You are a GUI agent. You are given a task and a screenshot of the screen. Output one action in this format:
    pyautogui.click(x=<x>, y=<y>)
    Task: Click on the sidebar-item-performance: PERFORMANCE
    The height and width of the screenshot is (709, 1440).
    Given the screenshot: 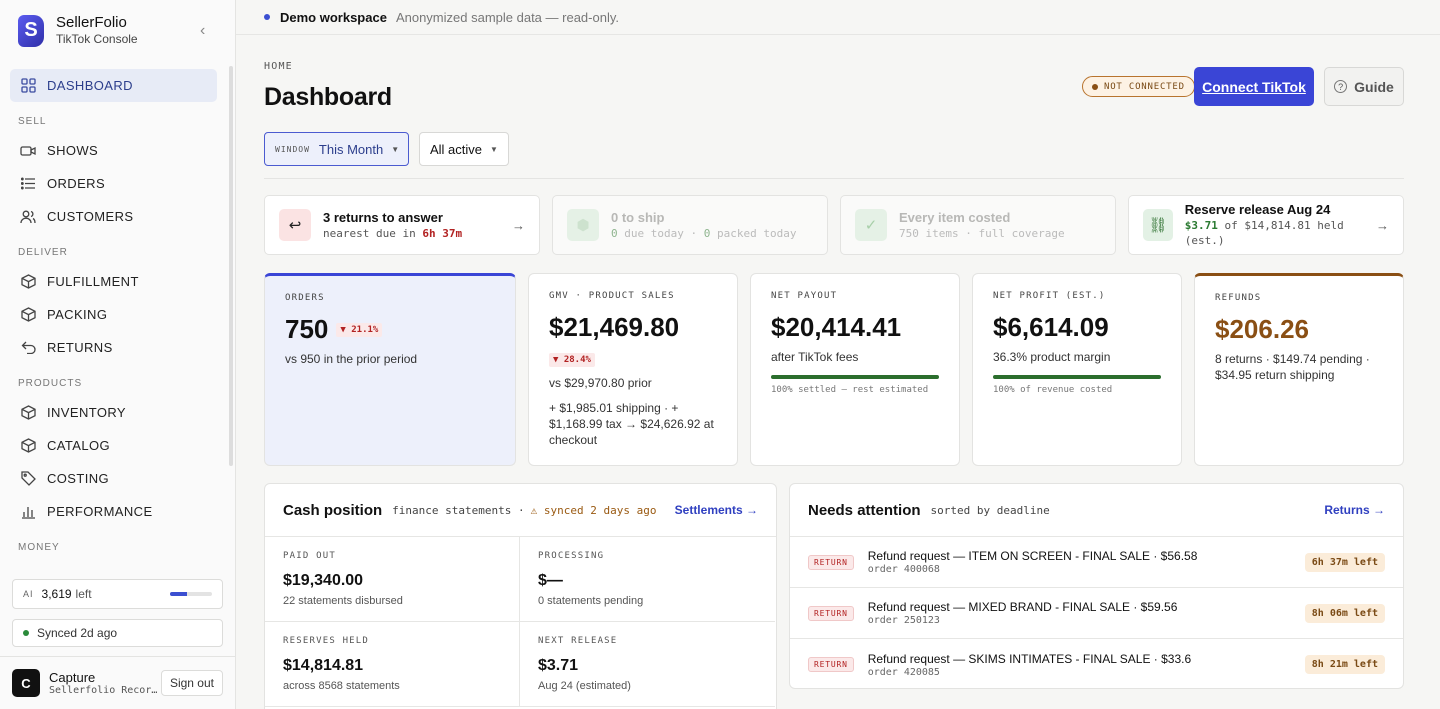 What is the action you would take?
    pyautogui.click(x=113, y=511)
    